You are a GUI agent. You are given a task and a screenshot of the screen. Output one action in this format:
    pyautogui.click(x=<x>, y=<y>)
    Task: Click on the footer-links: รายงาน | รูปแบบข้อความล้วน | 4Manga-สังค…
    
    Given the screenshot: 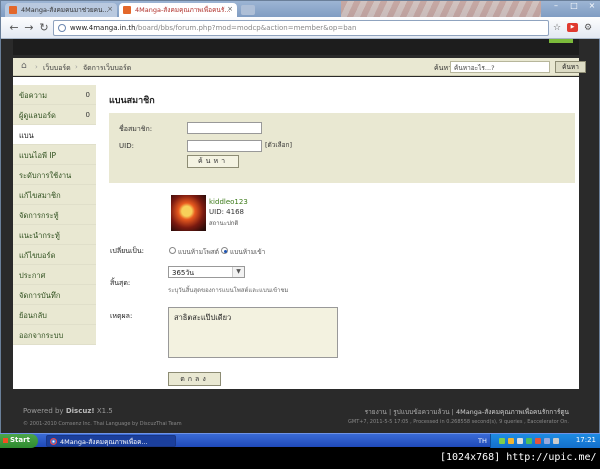 What is the action you would take?
    pyautogui.click(x=467, y=412)
    